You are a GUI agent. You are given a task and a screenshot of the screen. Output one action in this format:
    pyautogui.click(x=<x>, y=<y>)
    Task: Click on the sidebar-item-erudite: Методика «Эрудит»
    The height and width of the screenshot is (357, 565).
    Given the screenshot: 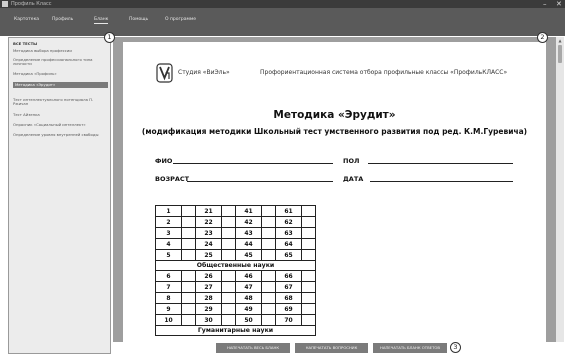 What is the action you would take?
    pyautogui.click(x=60, y=85)
    